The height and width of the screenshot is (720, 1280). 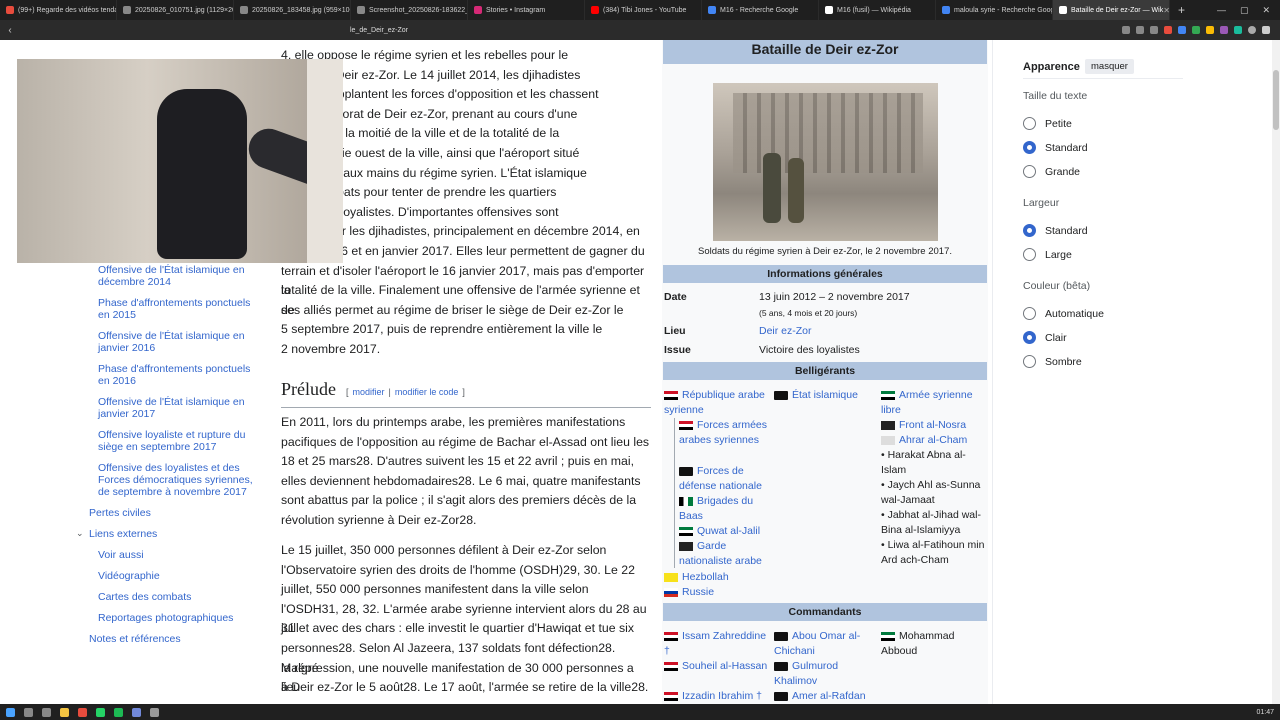 What do you see at coordinates (409, 10) in the screenshot?
I see `browser-tab: Screenshot_20250826-183622_X.jp` at bounding box center [409, 10].